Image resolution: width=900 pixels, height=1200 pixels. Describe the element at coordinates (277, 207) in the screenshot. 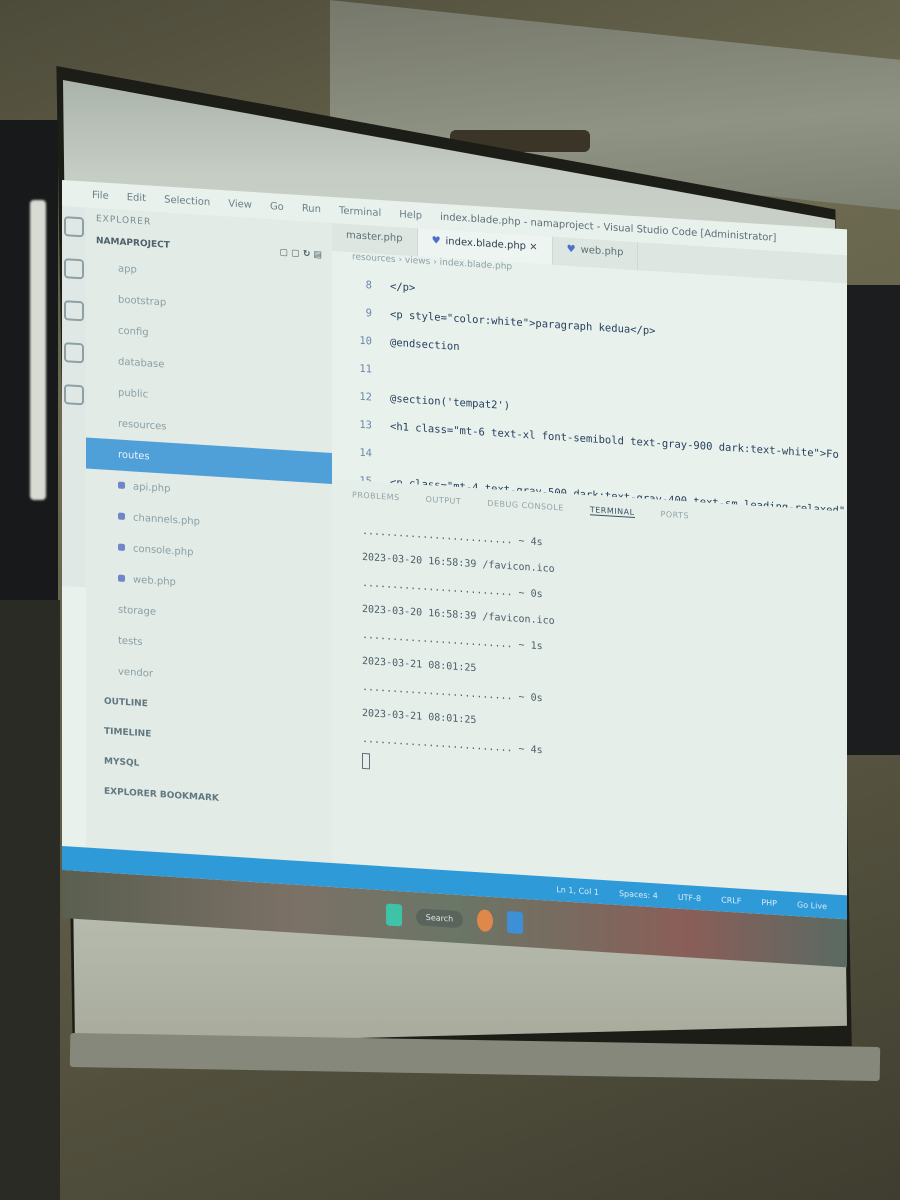

I see `menu-go: Go` at that location.